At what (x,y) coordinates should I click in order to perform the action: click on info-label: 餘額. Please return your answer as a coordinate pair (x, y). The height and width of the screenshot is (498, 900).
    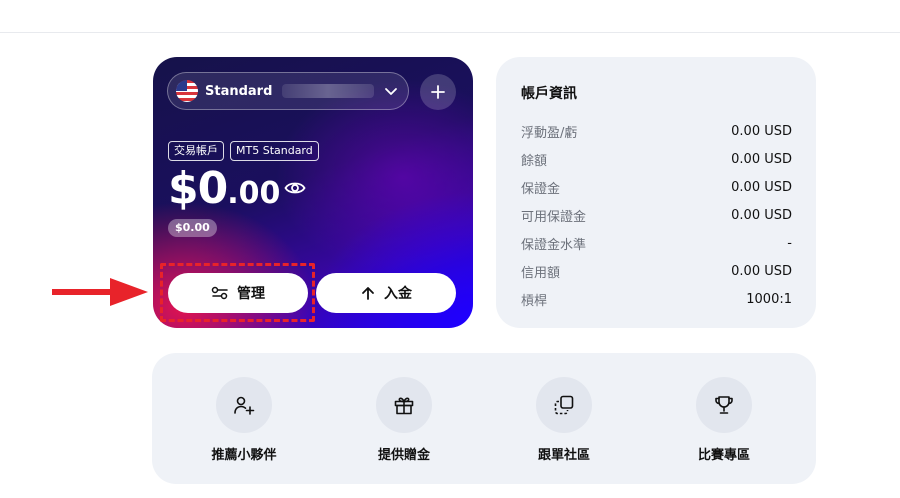
    Looking at the image, I should click on (534, 161).